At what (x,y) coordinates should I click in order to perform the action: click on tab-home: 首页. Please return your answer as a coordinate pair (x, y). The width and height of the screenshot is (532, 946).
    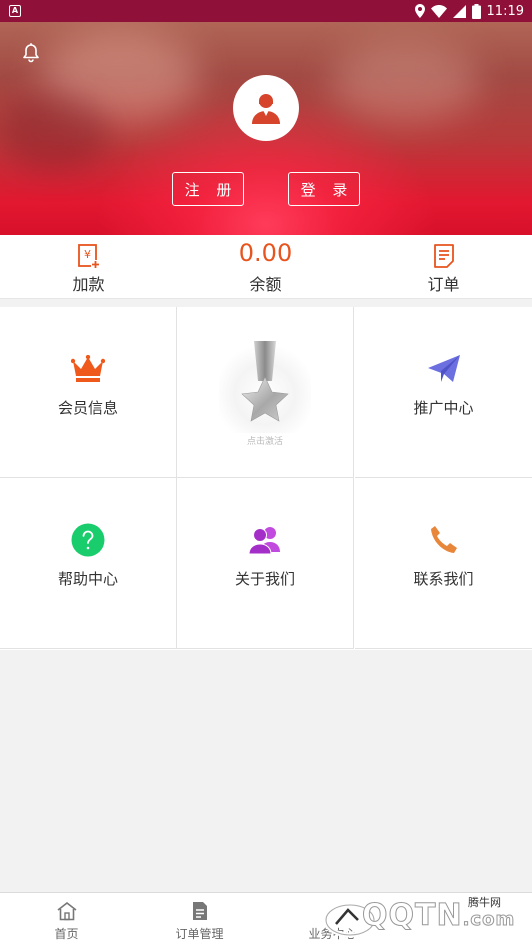
    Looking at the image, I should click on (66, 919).